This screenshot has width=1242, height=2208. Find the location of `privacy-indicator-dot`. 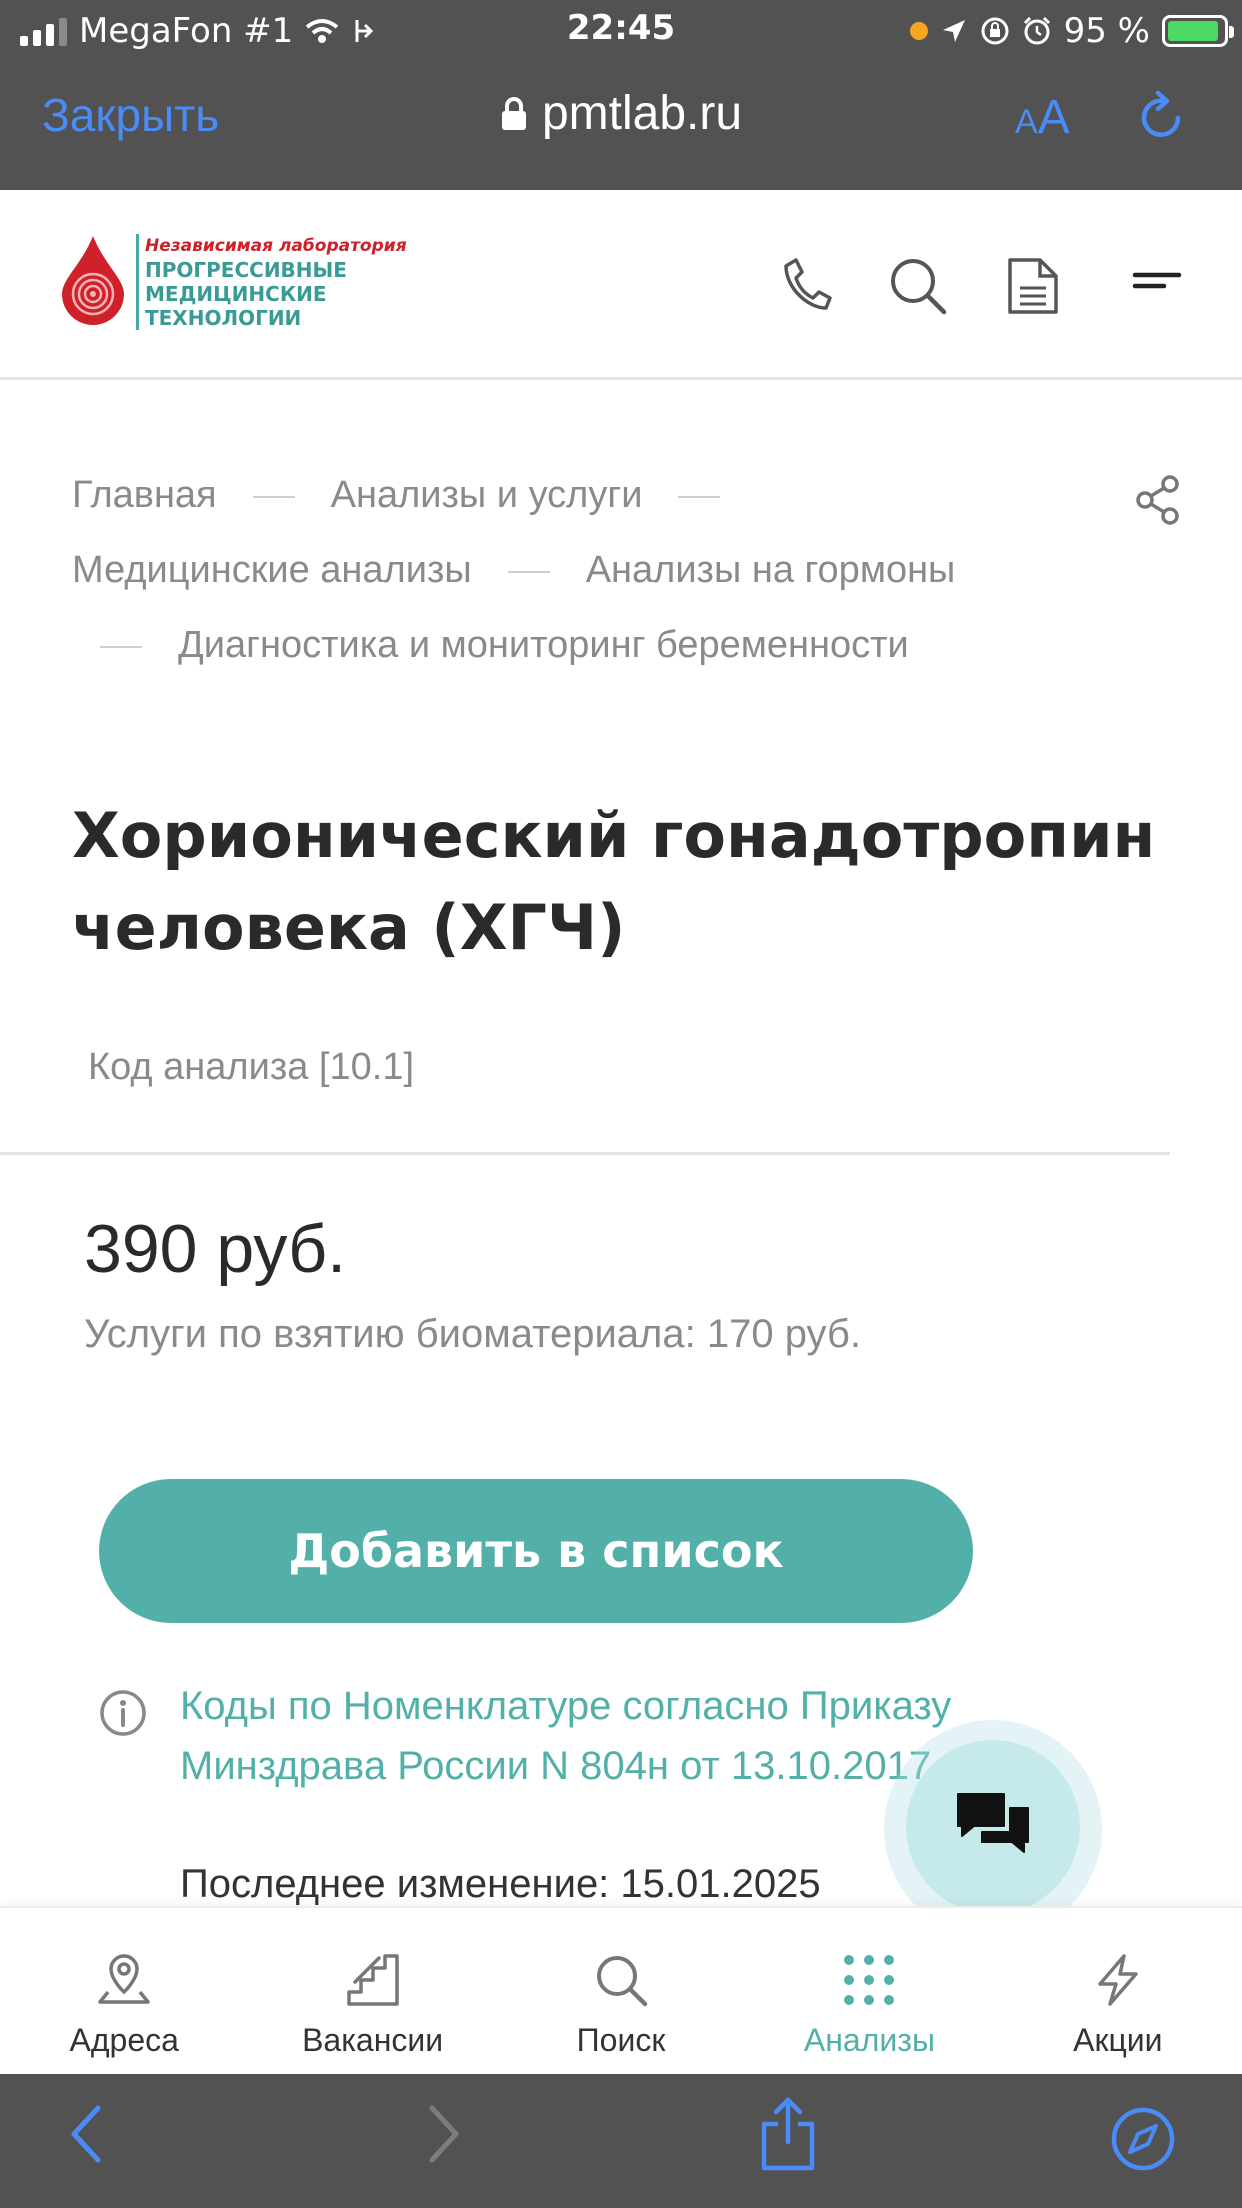

privacy-indicator-dot is located at coordinates (918, 31).